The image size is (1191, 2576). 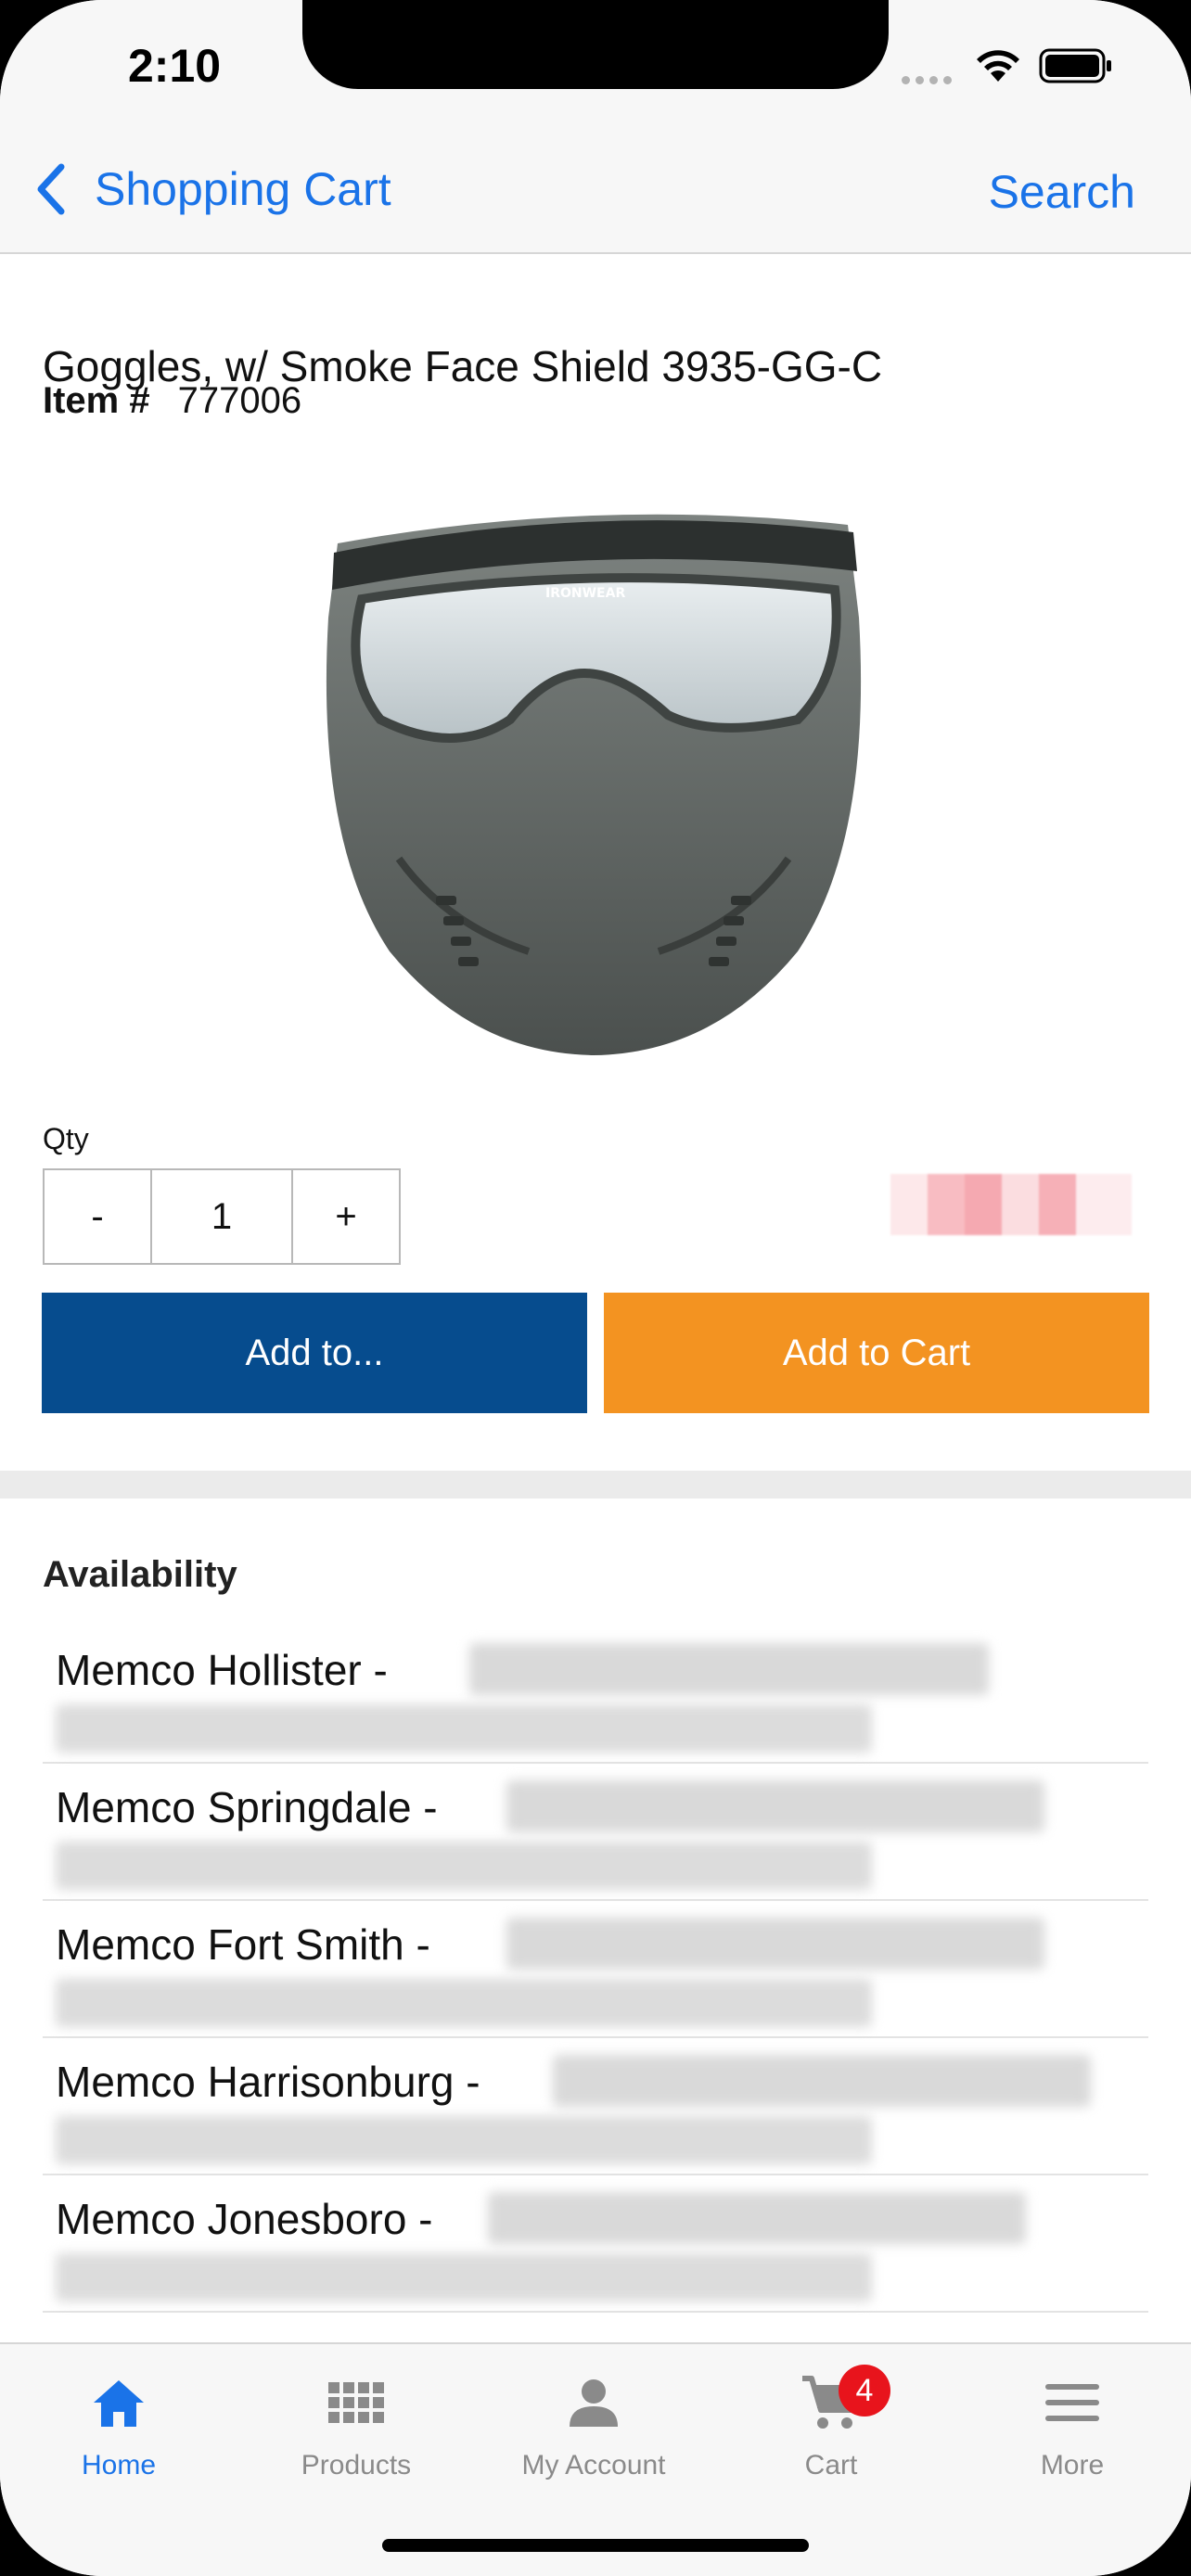 I want to click on navigation-bar: Shopping Cart Search, so click(x=595, y=196).